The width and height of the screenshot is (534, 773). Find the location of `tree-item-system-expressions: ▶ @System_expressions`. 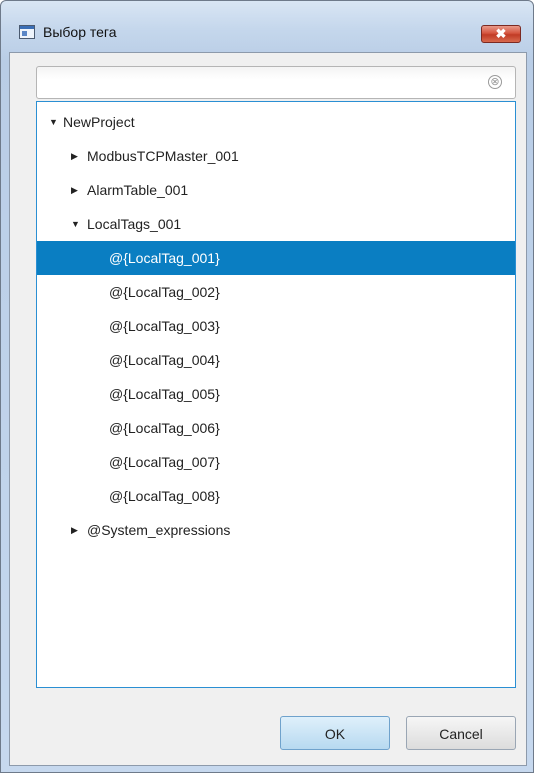

tree-item-system-expressions: ▶ @System_expressions is located at coordinates (276, 530).